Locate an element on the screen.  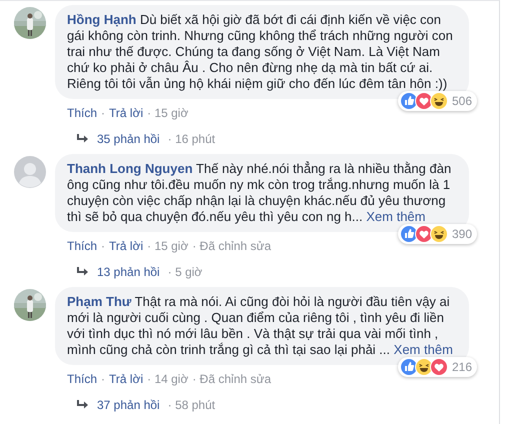
author-name: Thanh Long Nguyen is located at coordinates (130, 168).